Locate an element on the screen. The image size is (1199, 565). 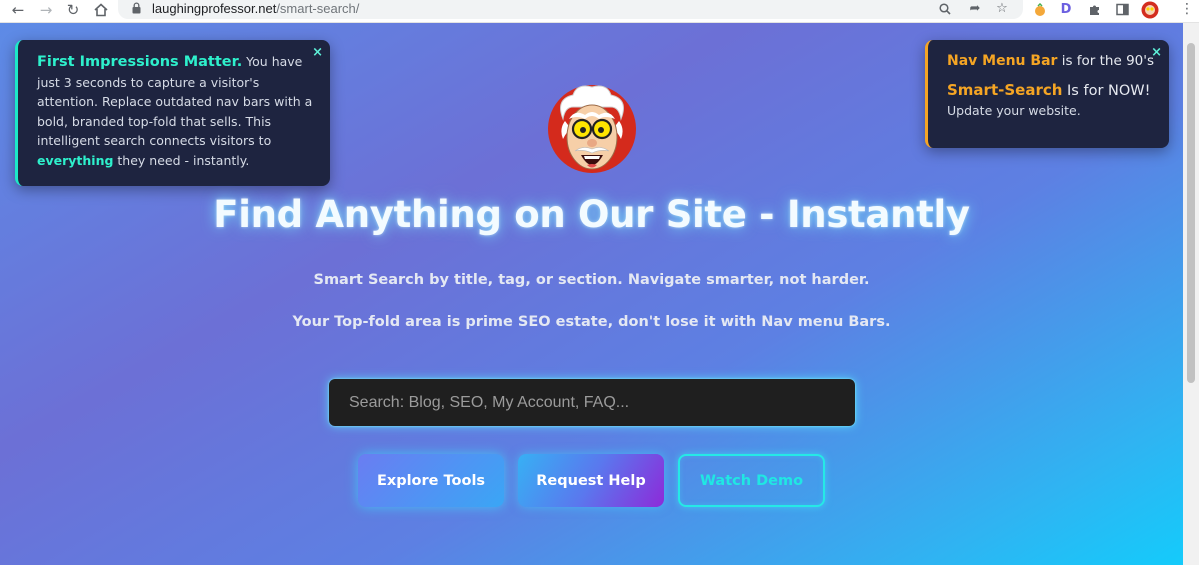
zoom-icon is located at coordinates (945, 9).